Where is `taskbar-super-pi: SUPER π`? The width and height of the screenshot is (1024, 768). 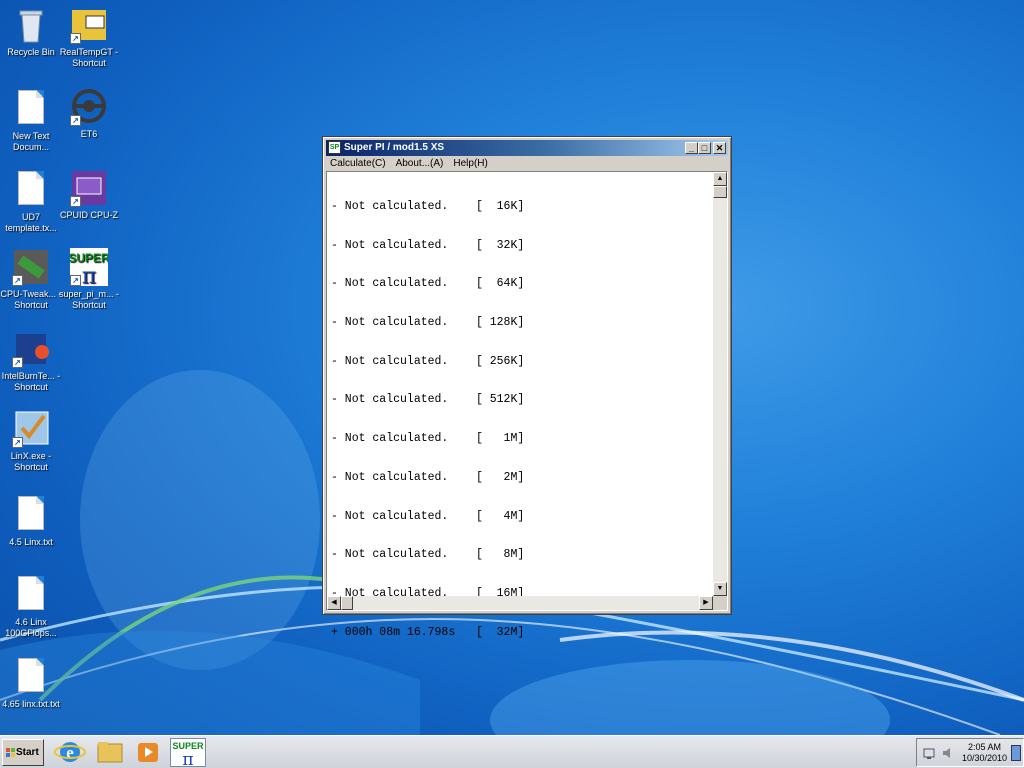
taskbar-super-pi: SUPER π is located at coordinates (188, 753).